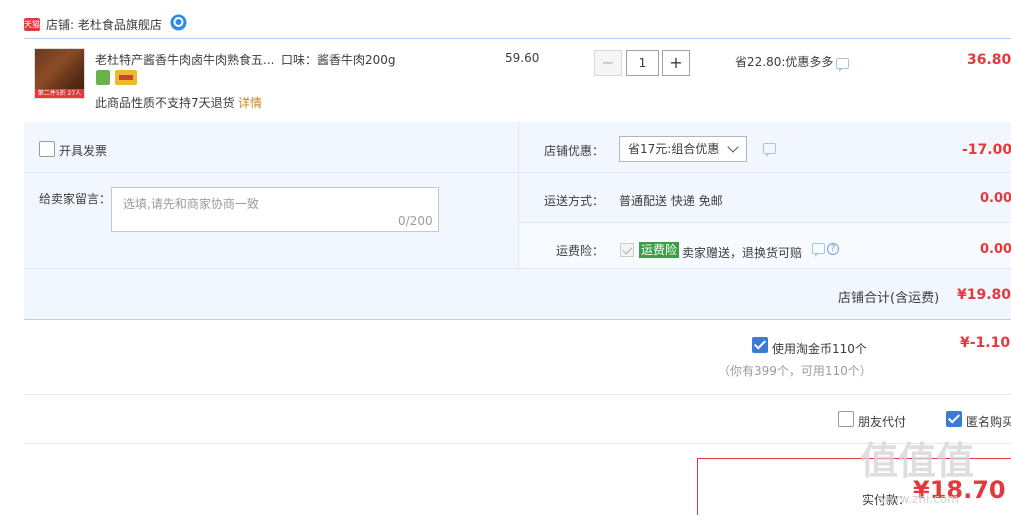 This screenshot has width=1011, height=515. I want to click on help-icon: ?, so click(833, 249).